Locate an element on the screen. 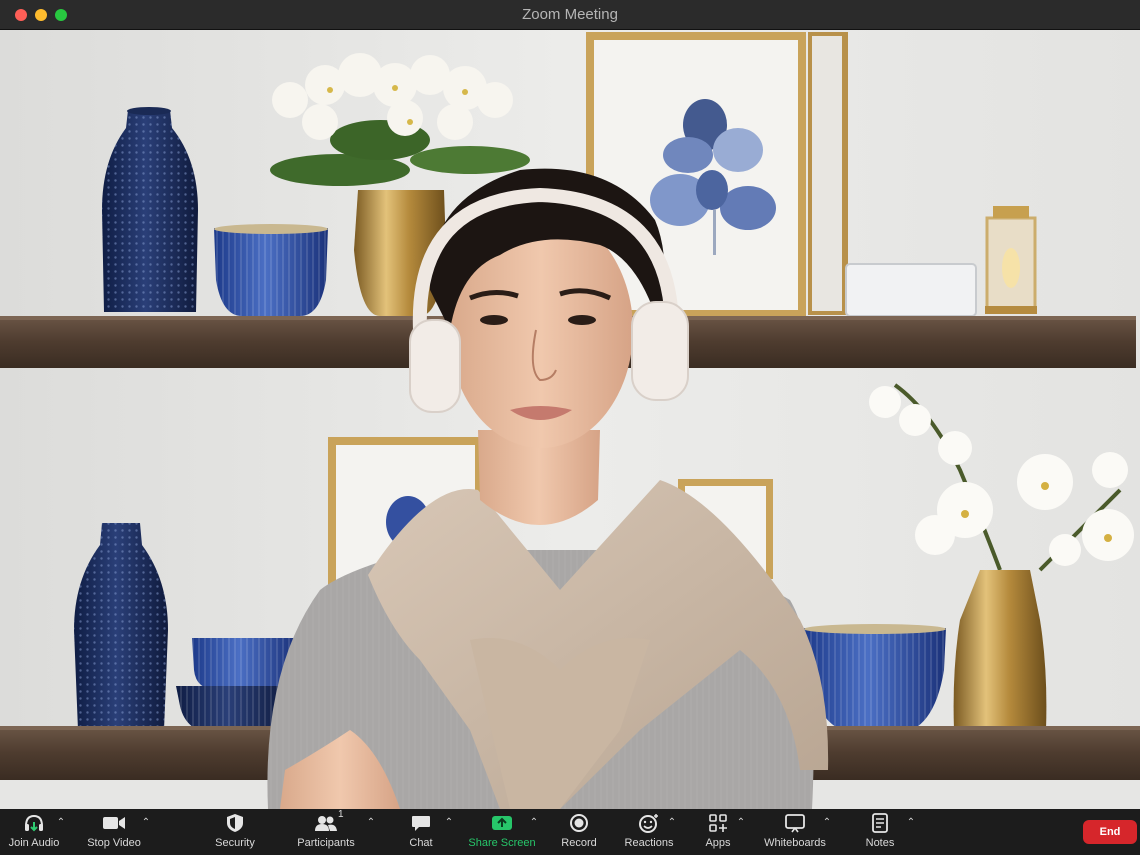  shield-icon is located at coordinates (235, 823).